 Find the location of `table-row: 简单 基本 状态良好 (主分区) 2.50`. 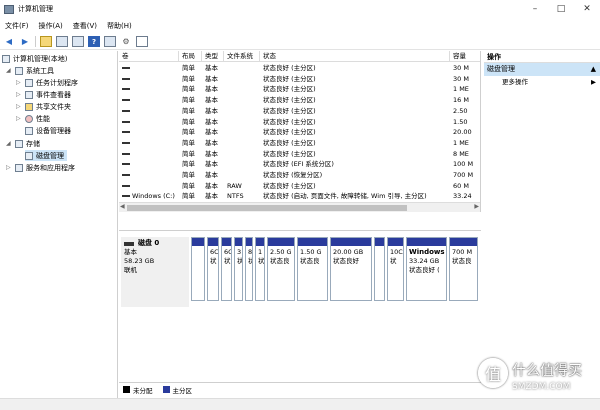

table-row: 简单 基本 状态良好 (主分区) 2.50 is located at coordinates (299, 111).